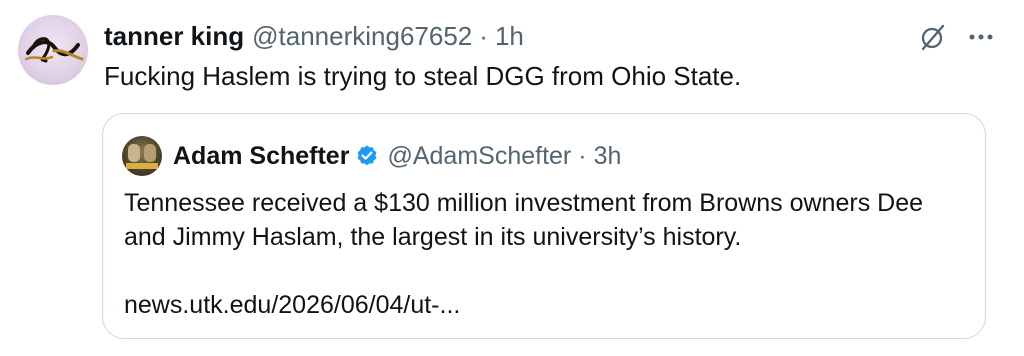 Image resolution: width=1024 pixels, height=356 pixels. Describe the element at coordinates (362, 36) in the screenshot. I see `author-handle: @tannerking67652` at that location.